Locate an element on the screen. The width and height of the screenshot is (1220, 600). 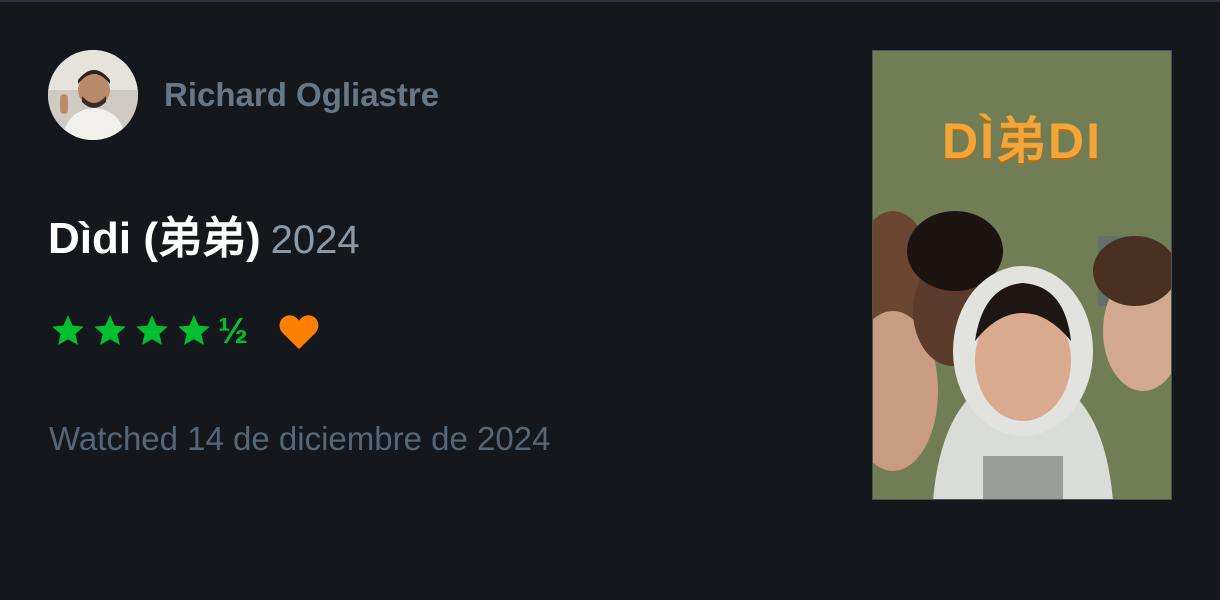
heart-icon is located at coordinates (299, 332).